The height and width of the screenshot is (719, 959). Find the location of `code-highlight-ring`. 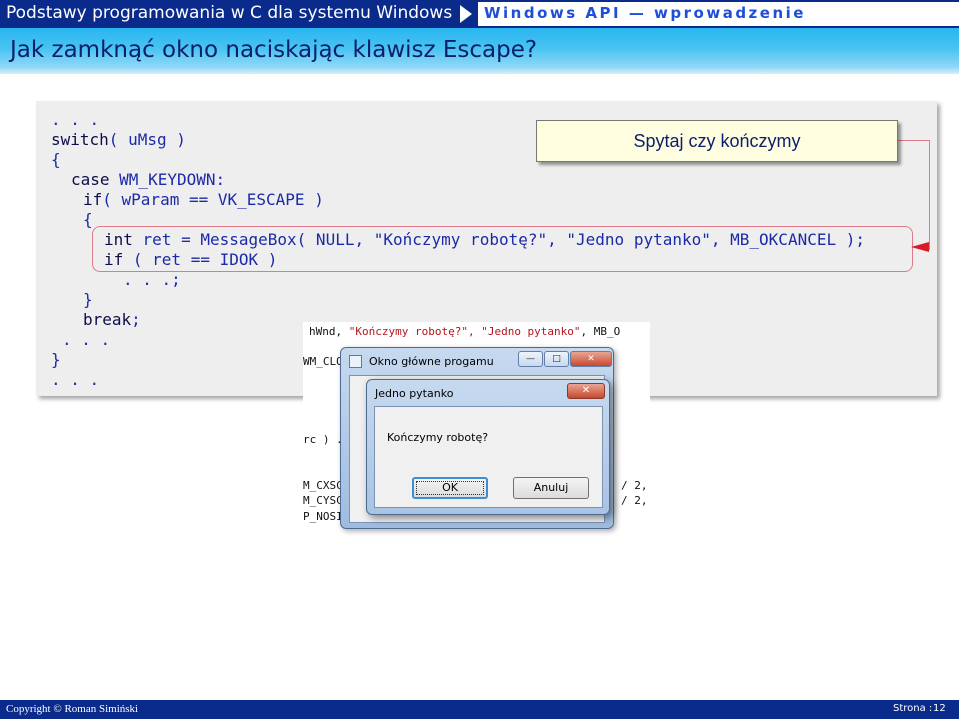

code-highlight-ring is located at coordinates (502, 249).